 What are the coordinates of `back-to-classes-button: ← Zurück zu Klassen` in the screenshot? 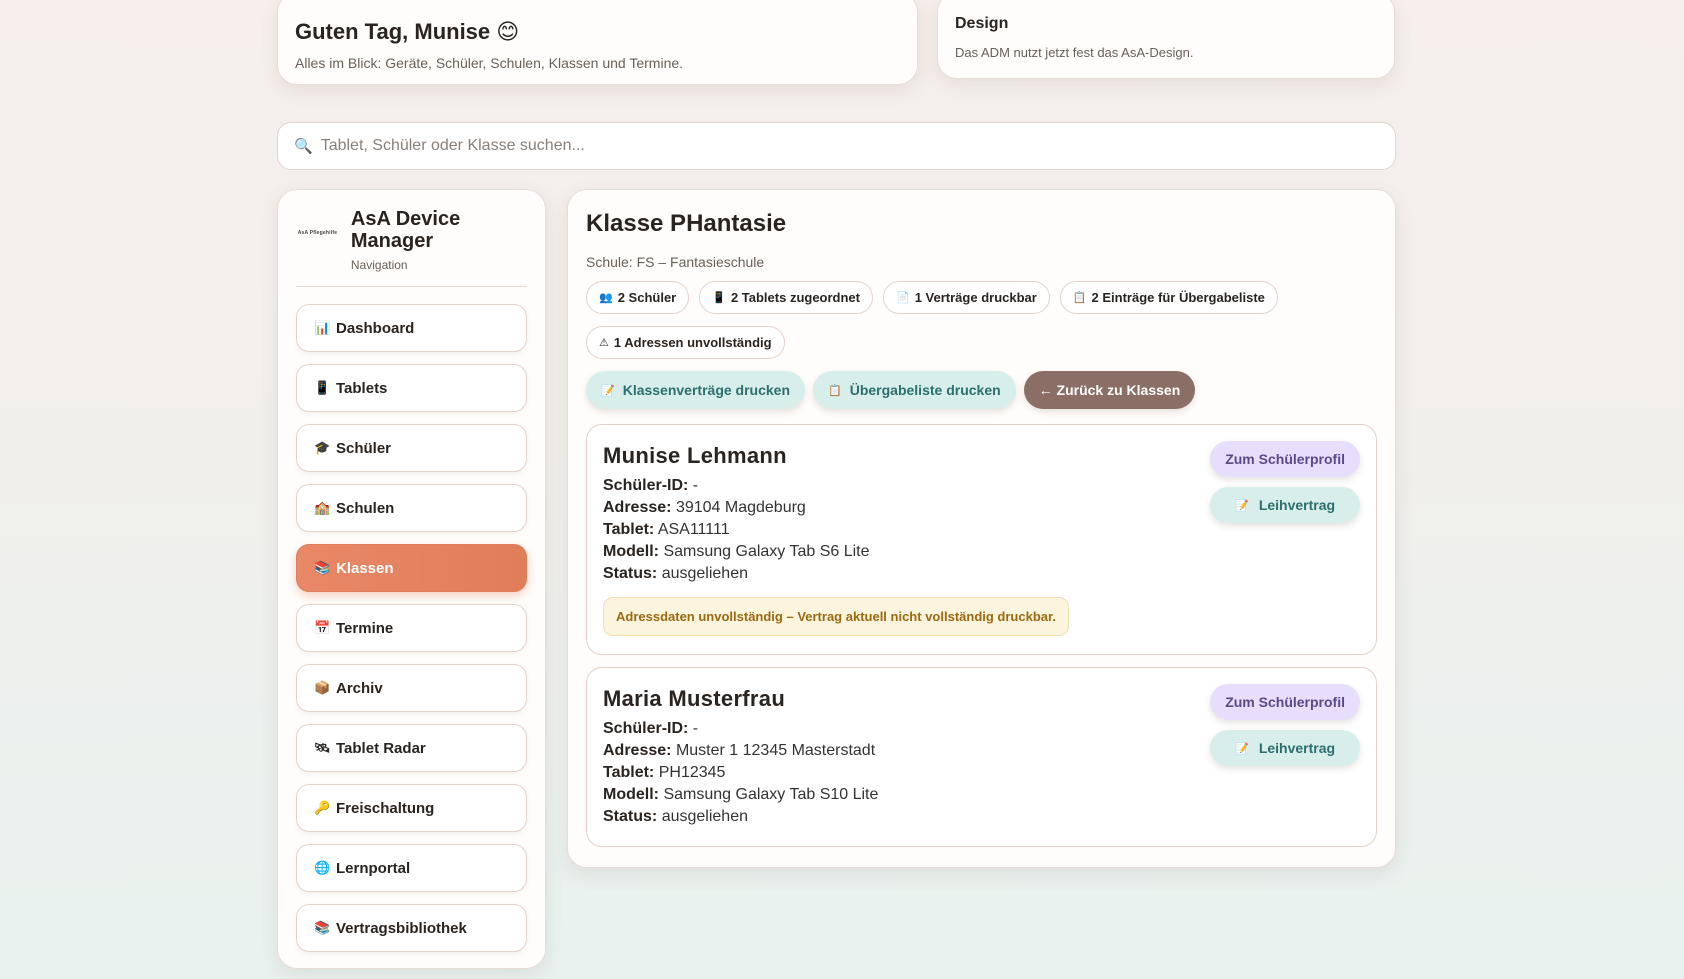 It's located at (1109, 390).